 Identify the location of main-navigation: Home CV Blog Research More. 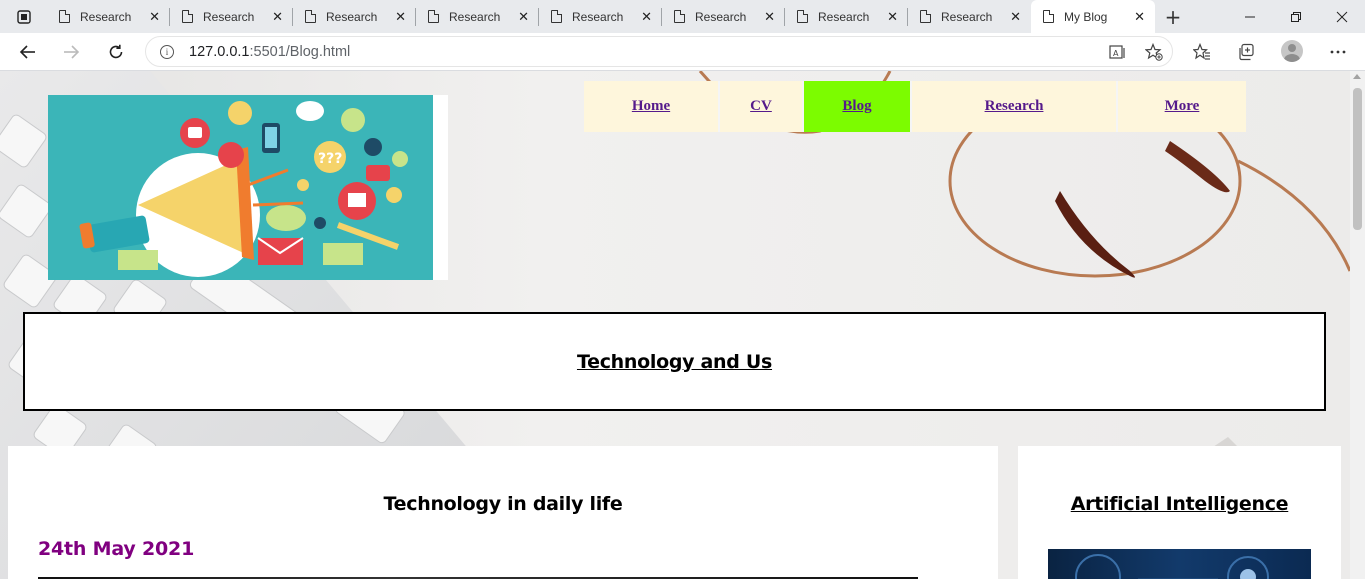
(915, 106).